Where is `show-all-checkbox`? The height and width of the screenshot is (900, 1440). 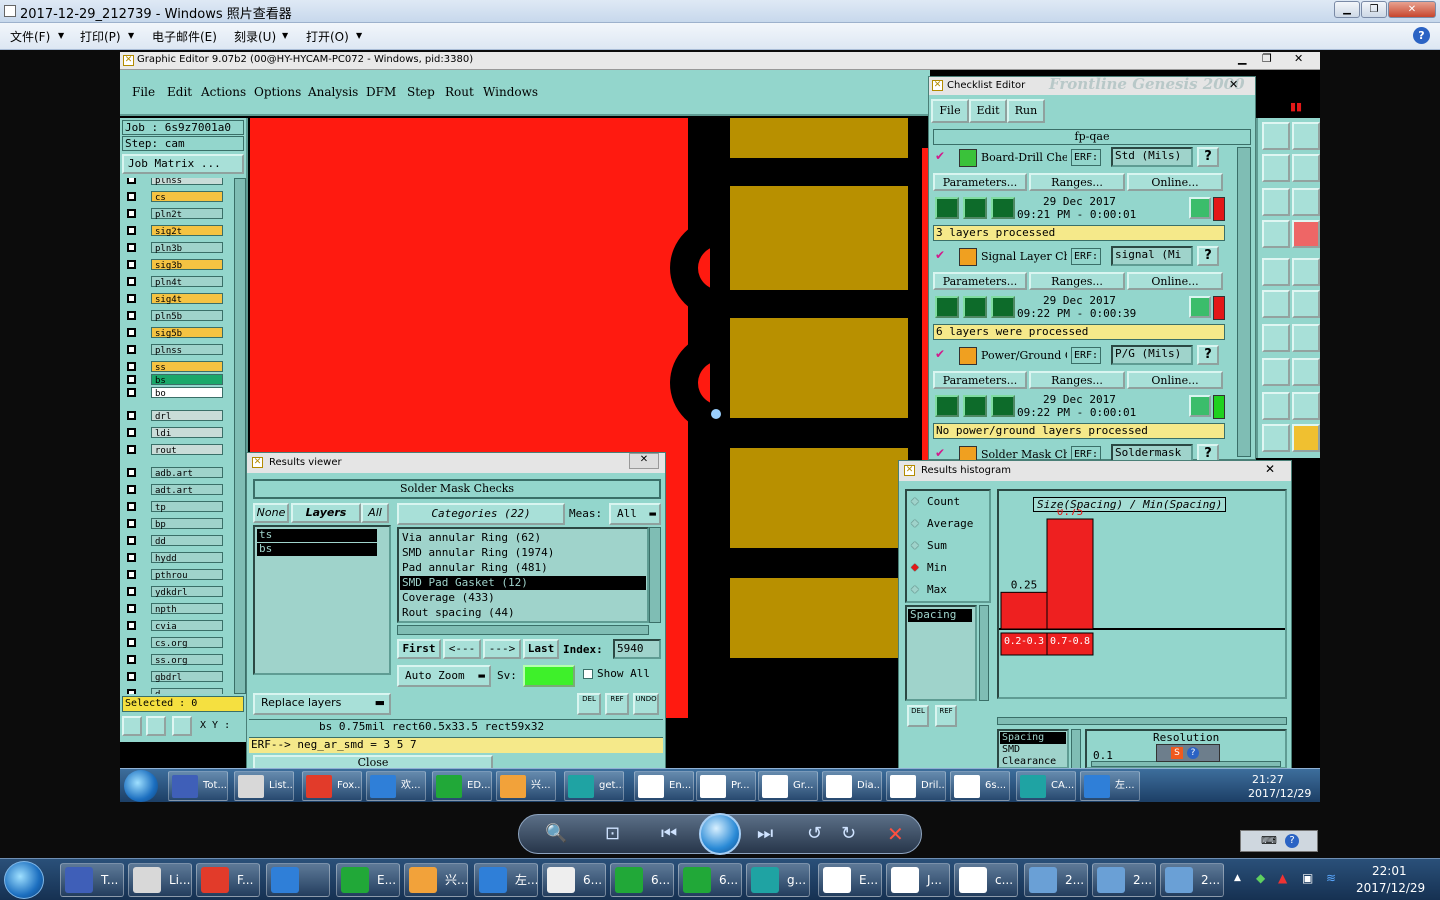
show-all-checkbox is located at coordinates (588, 674).